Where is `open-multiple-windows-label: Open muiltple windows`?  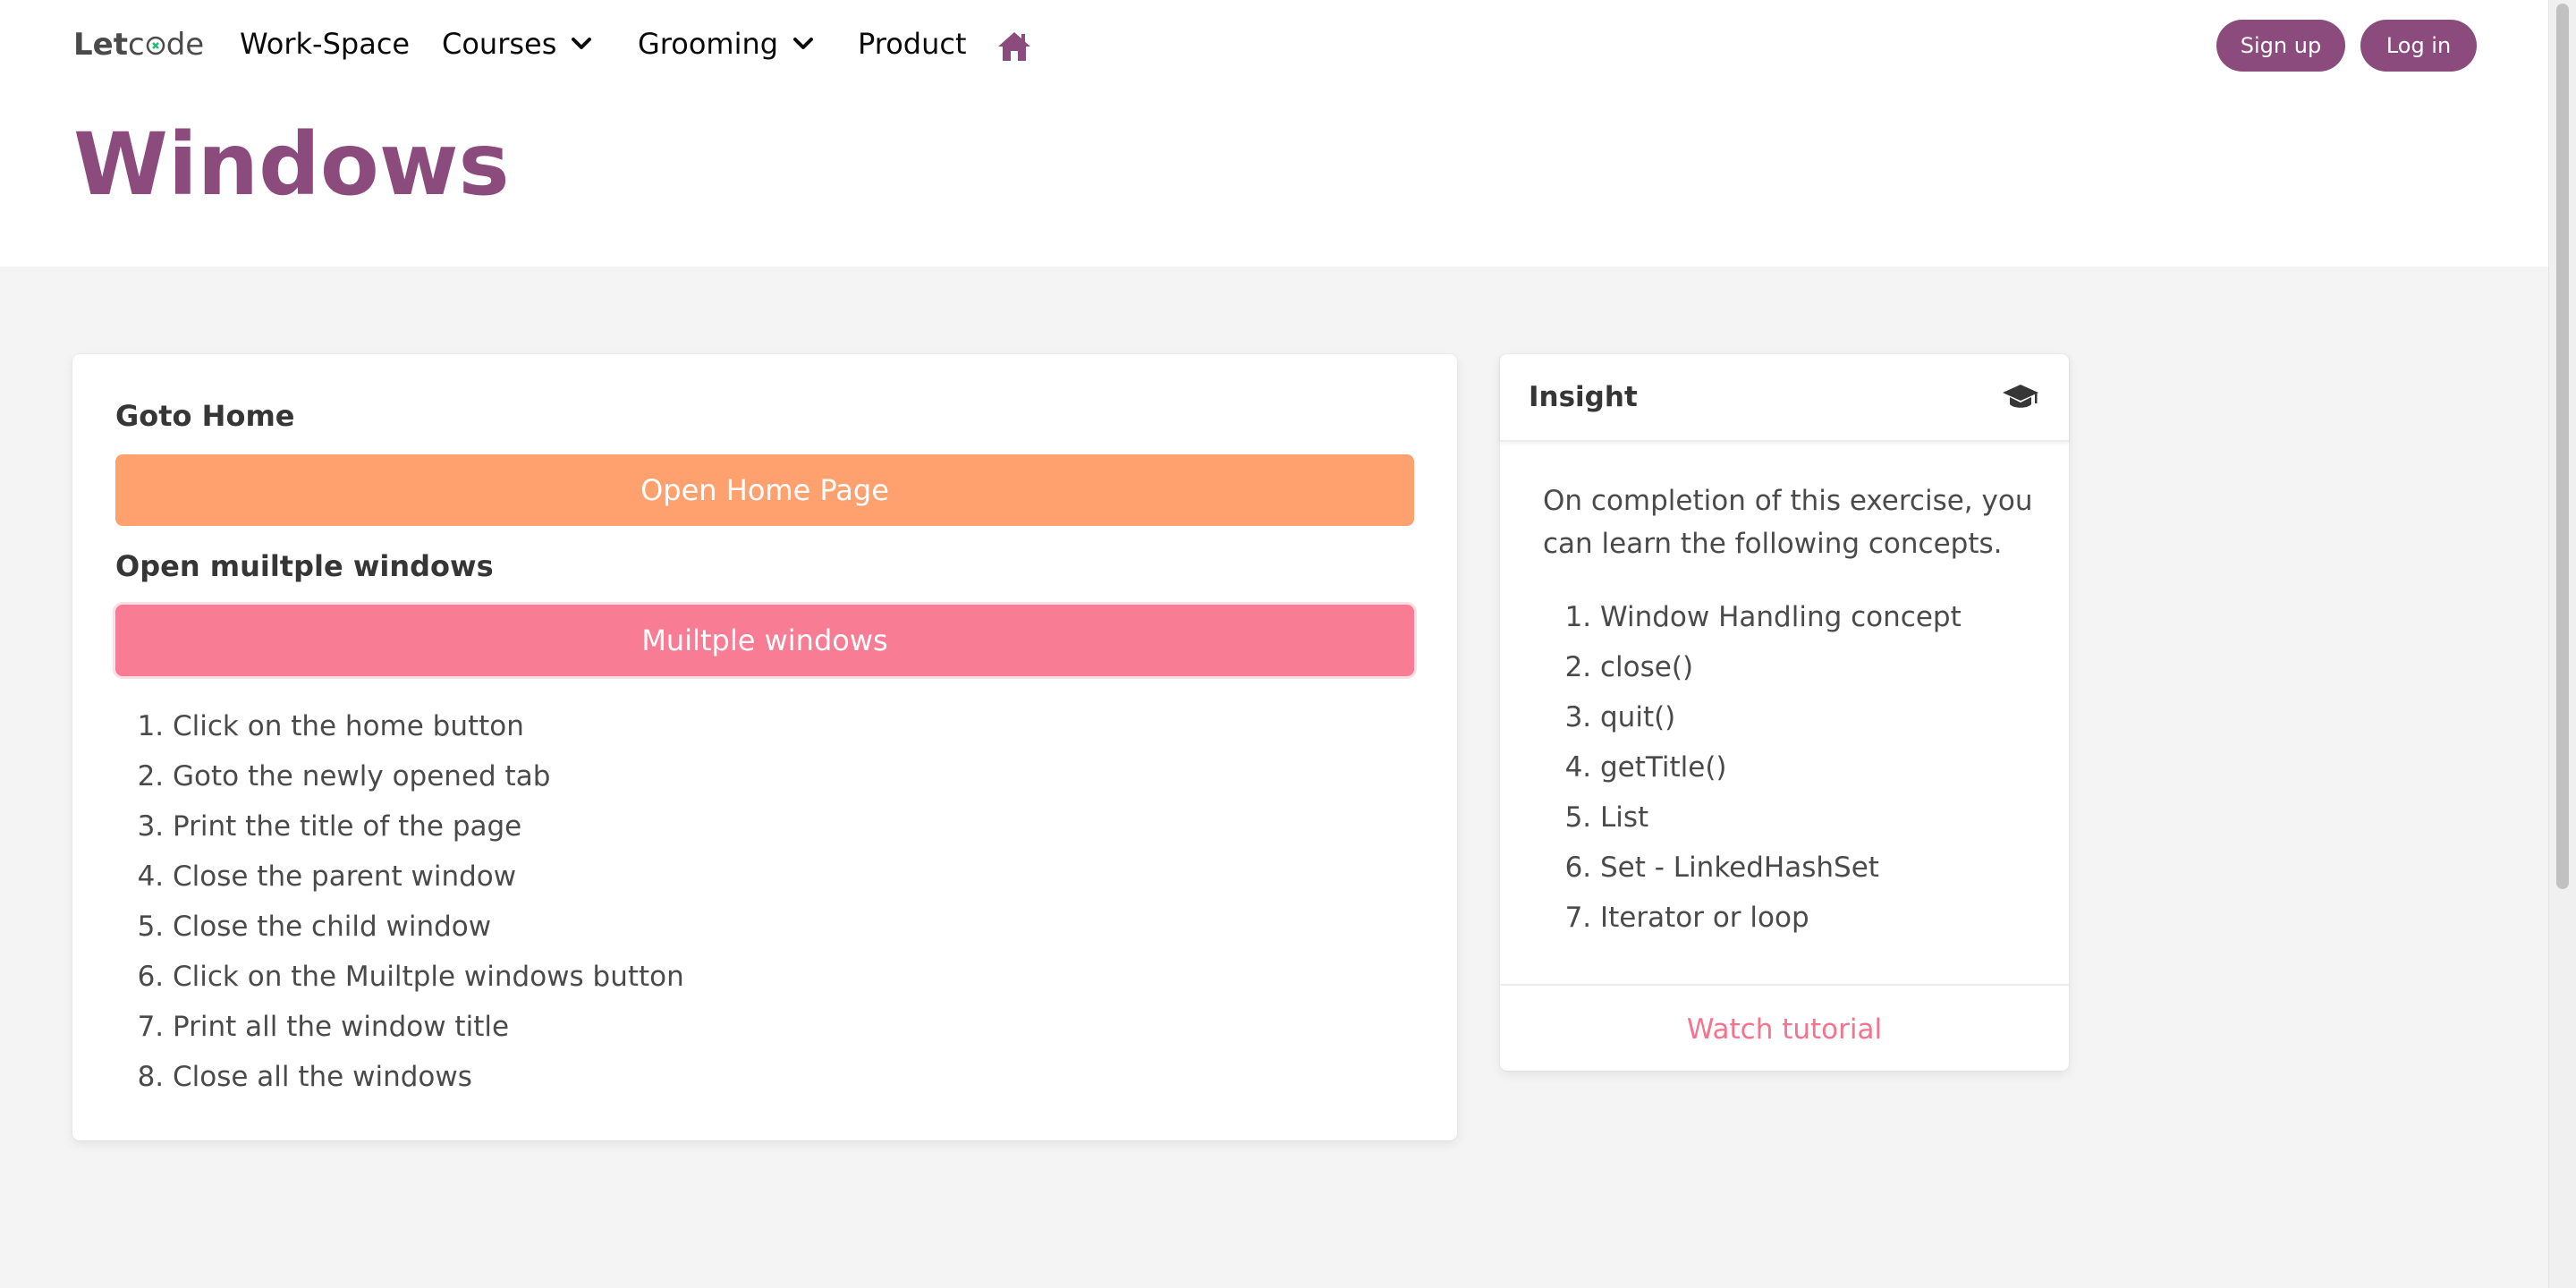
open-multiple-windows-label: Open muiltple windows is located at coordinates (304, 566).